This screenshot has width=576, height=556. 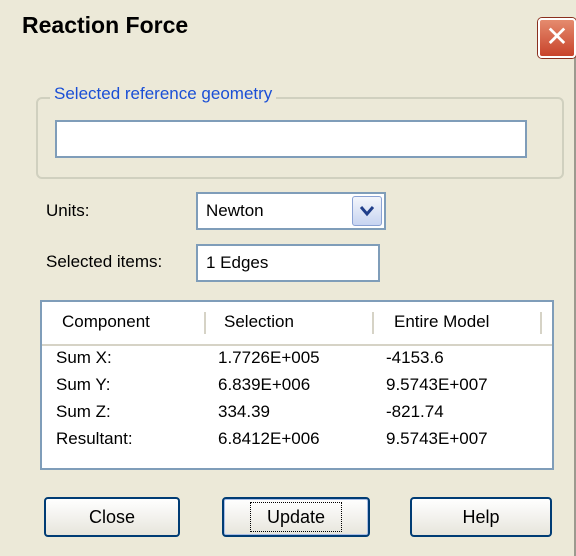 What do you see at coordinates (441, 322) in the screenshot?
I see `header-entire-model: Entire Model` at bounding box center [441, 322].